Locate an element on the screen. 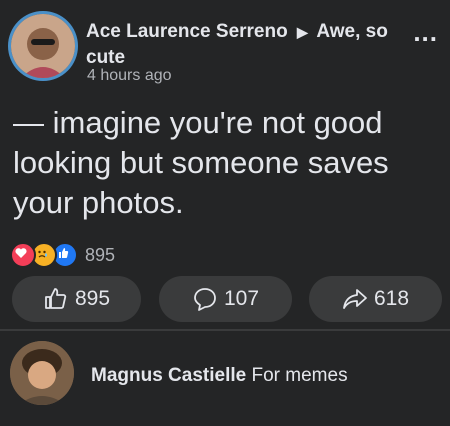 The width and height of the screenshot is (450, 426). like-button: 895 is located at coordinates (76, 299).